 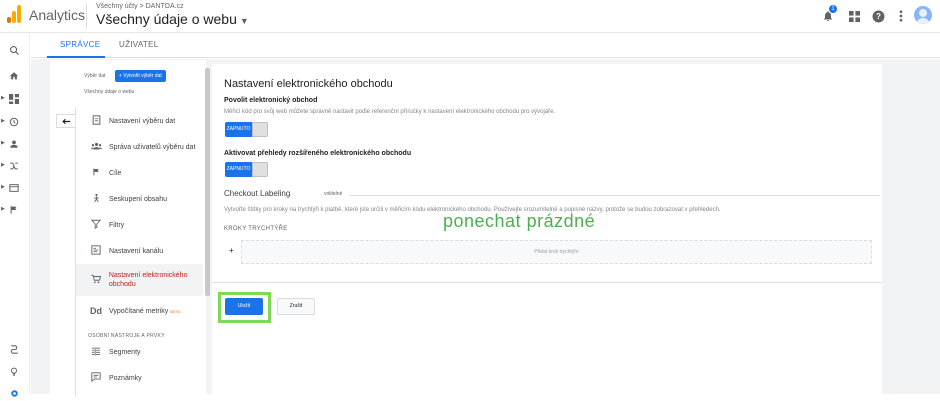 What do you see at coordinates (96, 378) in the screenshot?
I see `notes-icon` at bounding box center [96, 378].